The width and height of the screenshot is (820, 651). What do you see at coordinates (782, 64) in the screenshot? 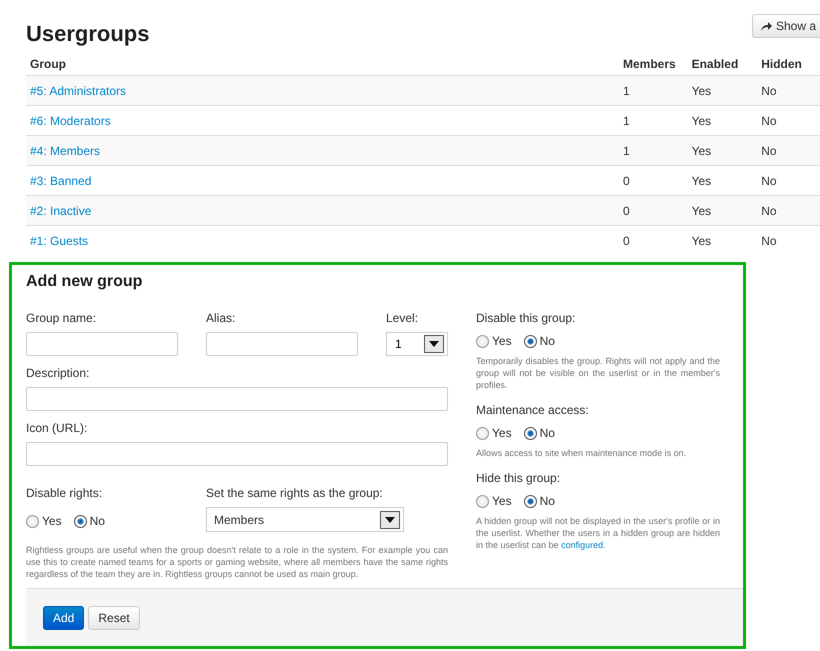
I see `column-header: Hidden` at bounding box center [782, 64].